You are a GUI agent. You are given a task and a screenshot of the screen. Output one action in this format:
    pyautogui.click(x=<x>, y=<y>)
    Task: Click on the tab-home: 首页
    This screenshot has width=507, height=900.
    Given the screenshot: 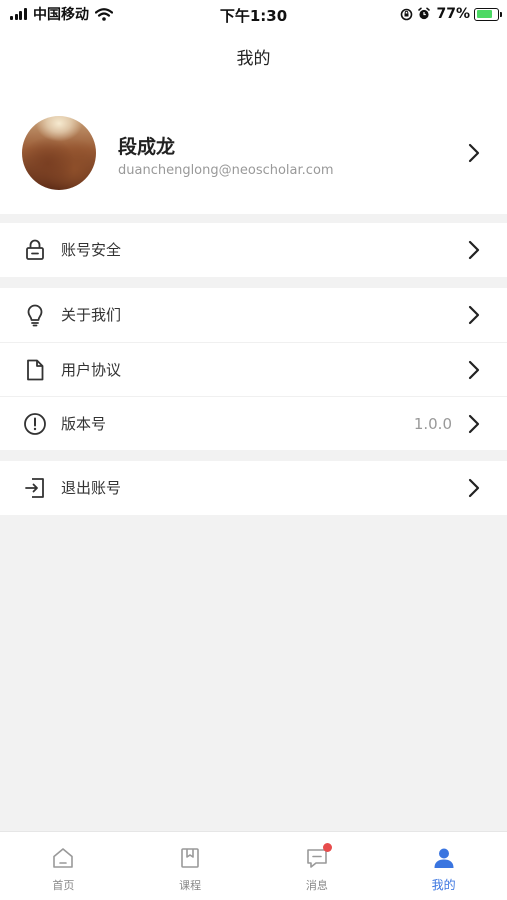 What is the action you would take?
    pyautogui.click(x=63, y=866)
    